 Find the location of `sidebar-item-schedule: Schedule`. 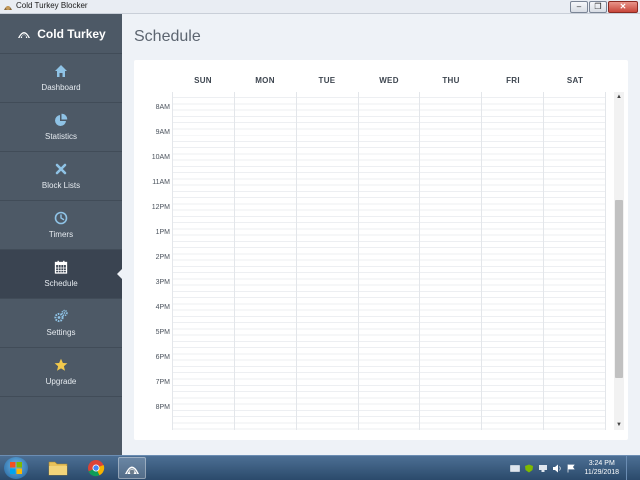

sidebar-item-schedule: Schedule is located at coordinates (61, 274).